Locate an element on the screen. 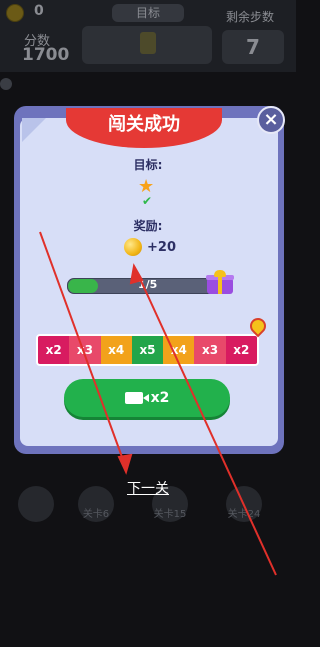  tool-locked-2-label: 关卡15 is located at coordinates (170, 514).